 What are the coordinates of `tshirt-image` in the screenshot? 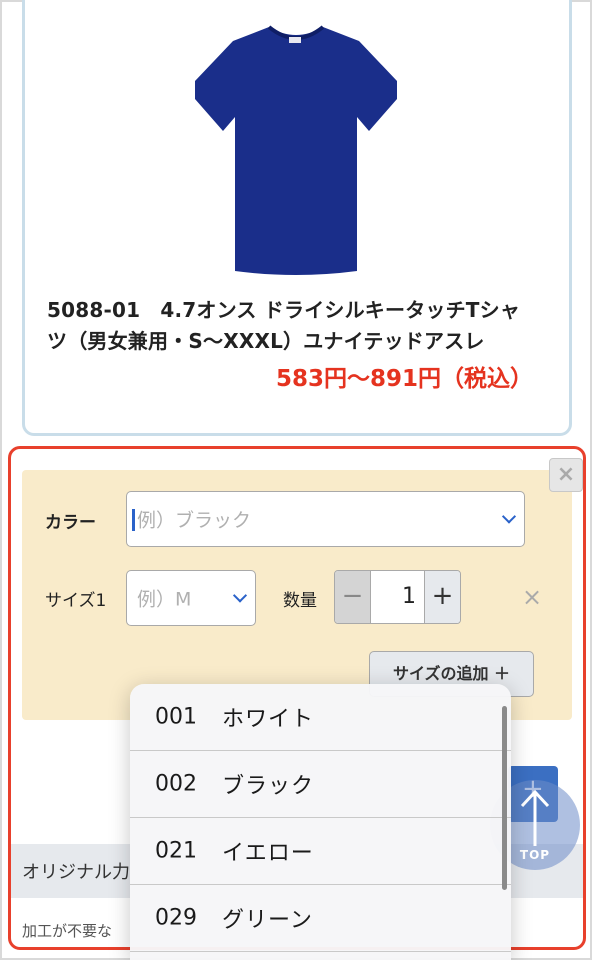 It's located at (296, 150).